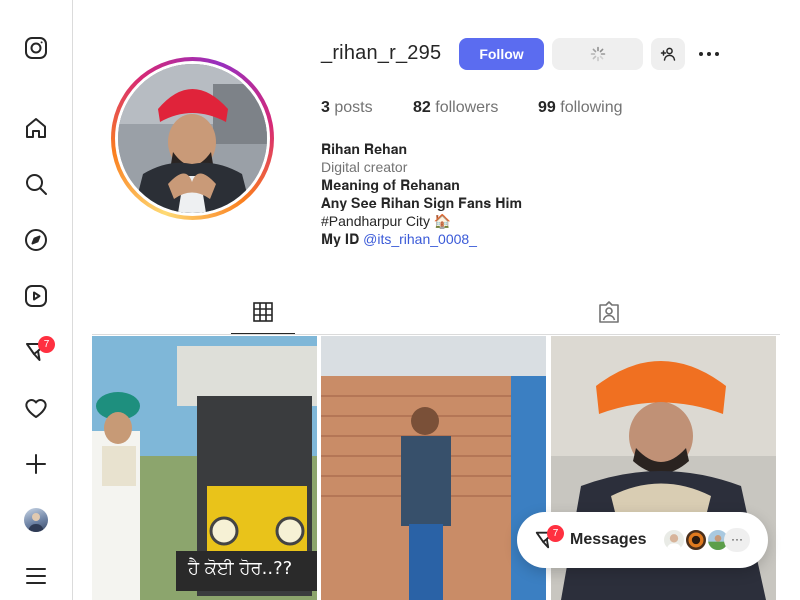 This screenshot has width=800, height=600. I want to click on notifications-badge: 7, so click(46, 344).